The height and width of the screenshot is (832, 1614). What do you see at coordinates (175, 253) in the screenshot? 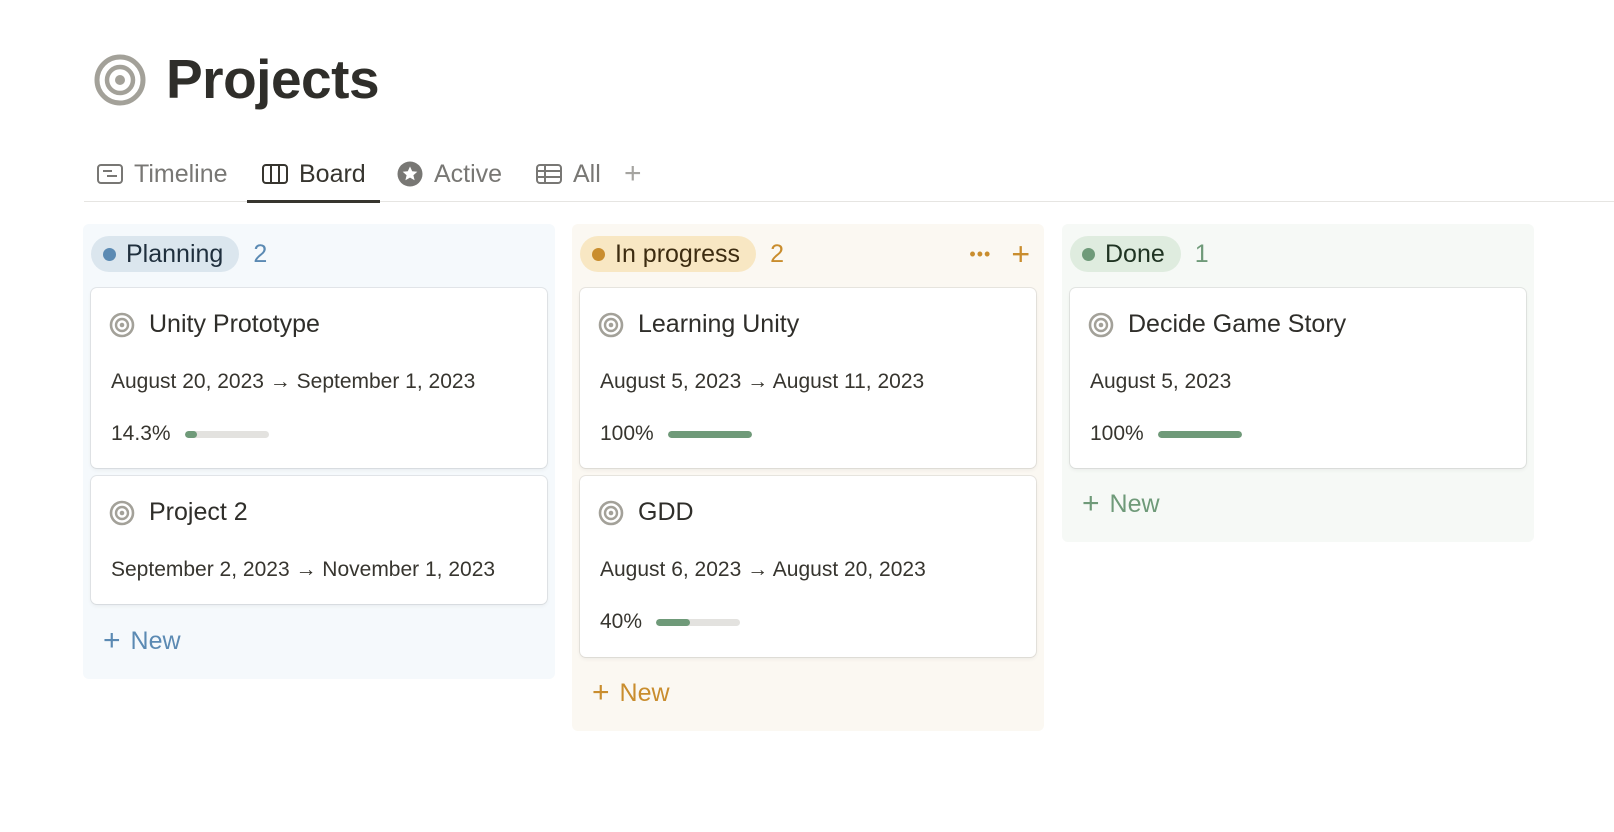
I see `status-label: Planning` at bounding box center [175, 253].